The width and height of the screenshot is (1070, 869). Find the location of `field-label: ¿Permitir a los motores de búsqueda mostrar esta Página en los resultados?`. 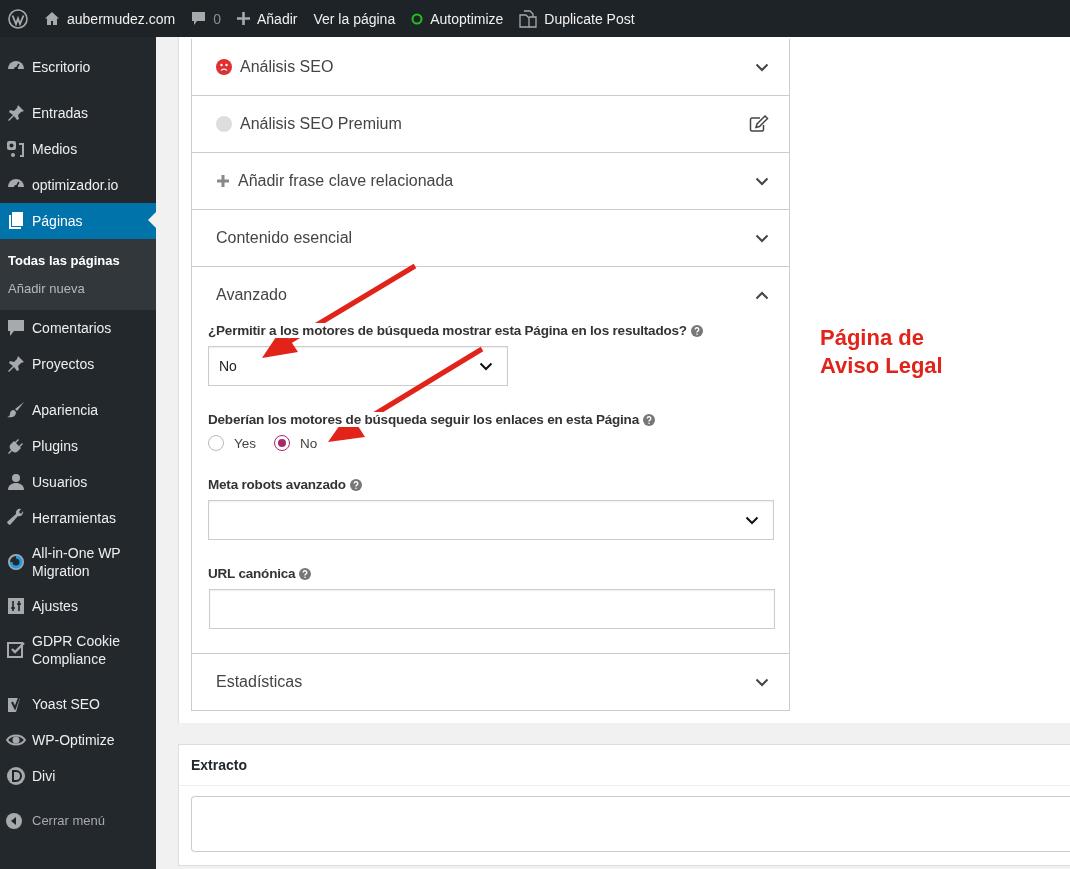

field-label: ¿Permitir a los motores de búsqueda mostrar esta Página en los resultados? is located at coordinates (447, 330).